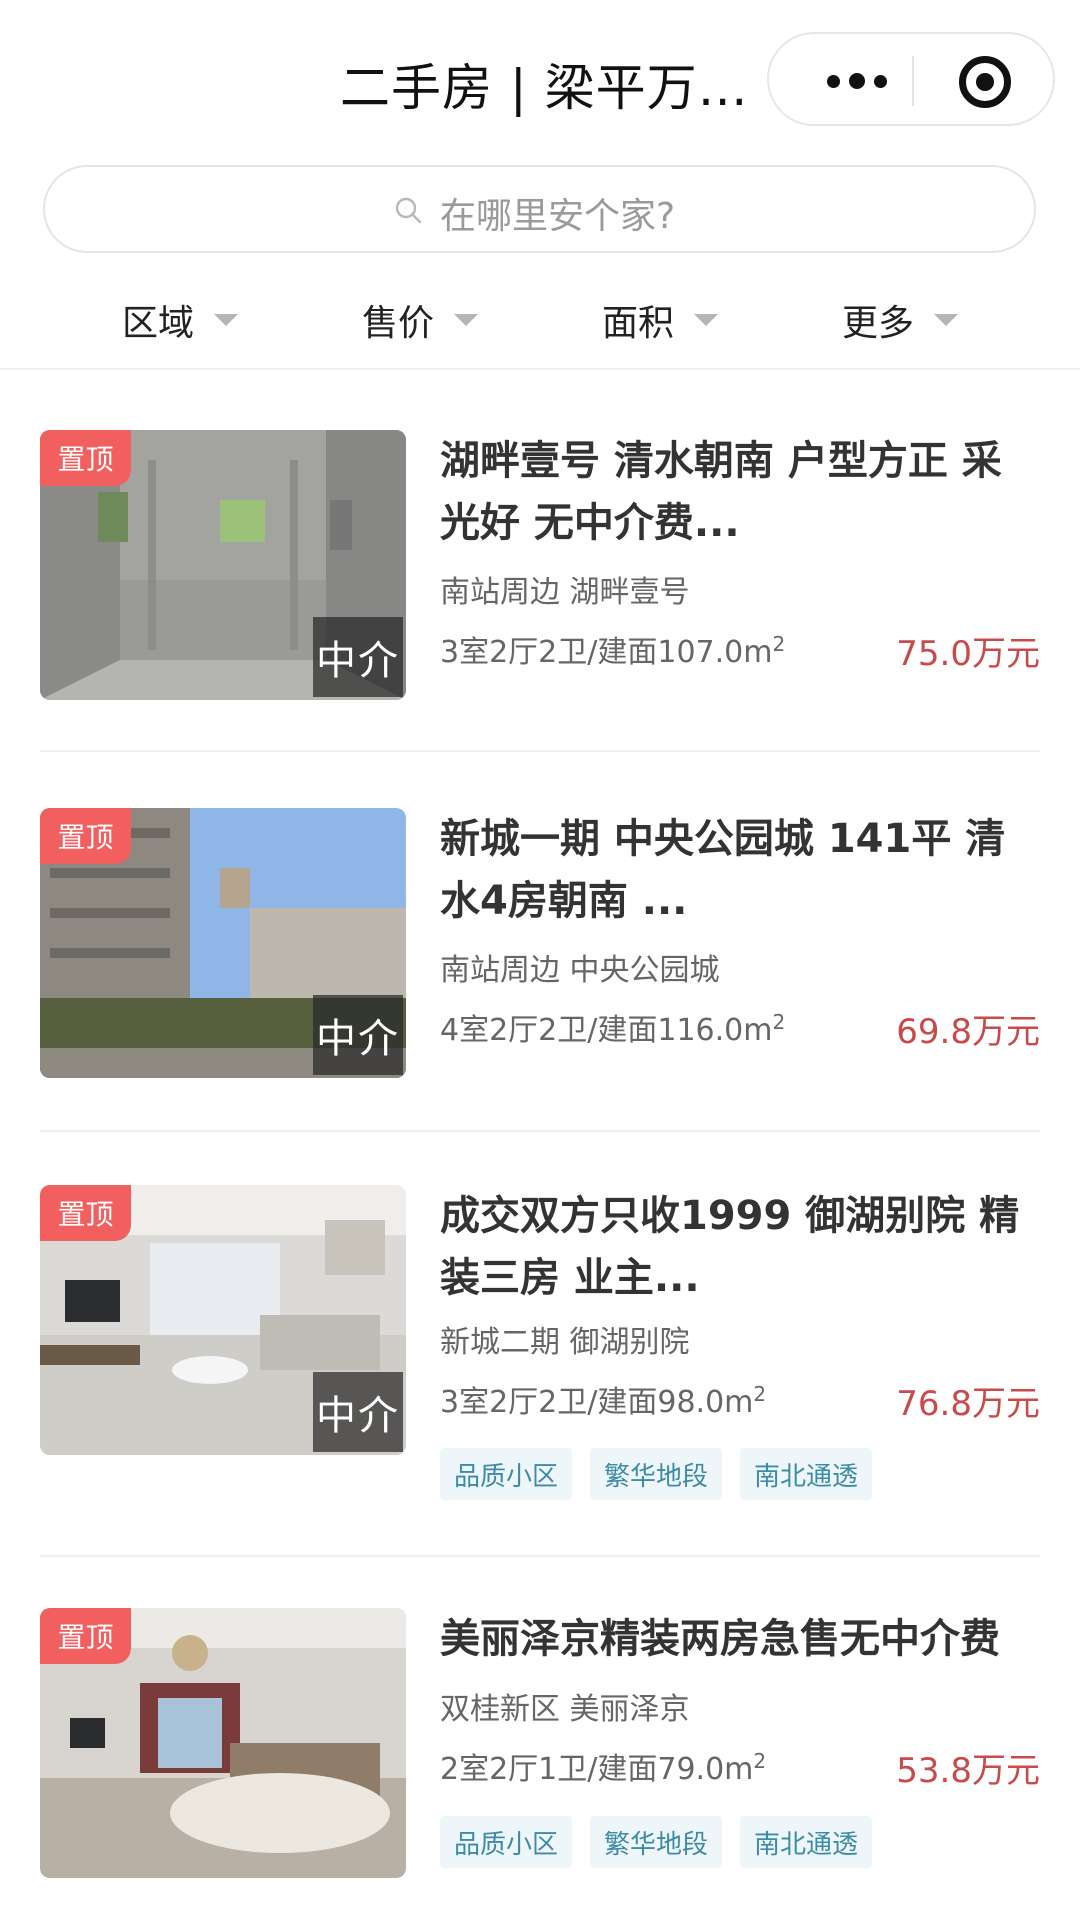  Describe the element at coordinates (968, 654) in the screenshot. I see `listing-price: 75.0万元` at that location.